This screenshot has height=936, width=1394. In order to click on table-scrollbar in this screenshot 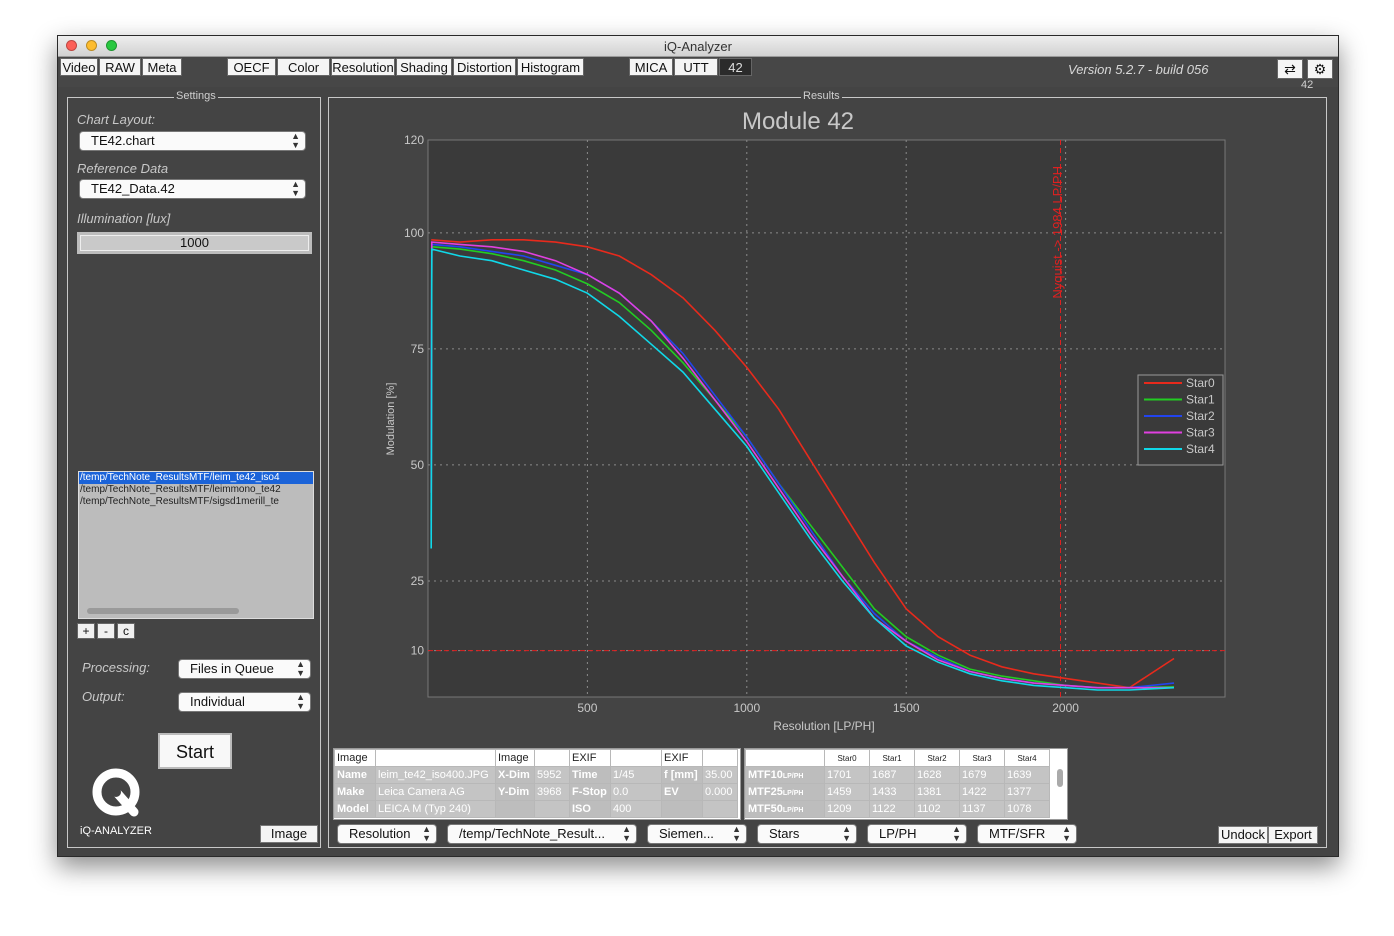, I will do `click(1060, 778)`.